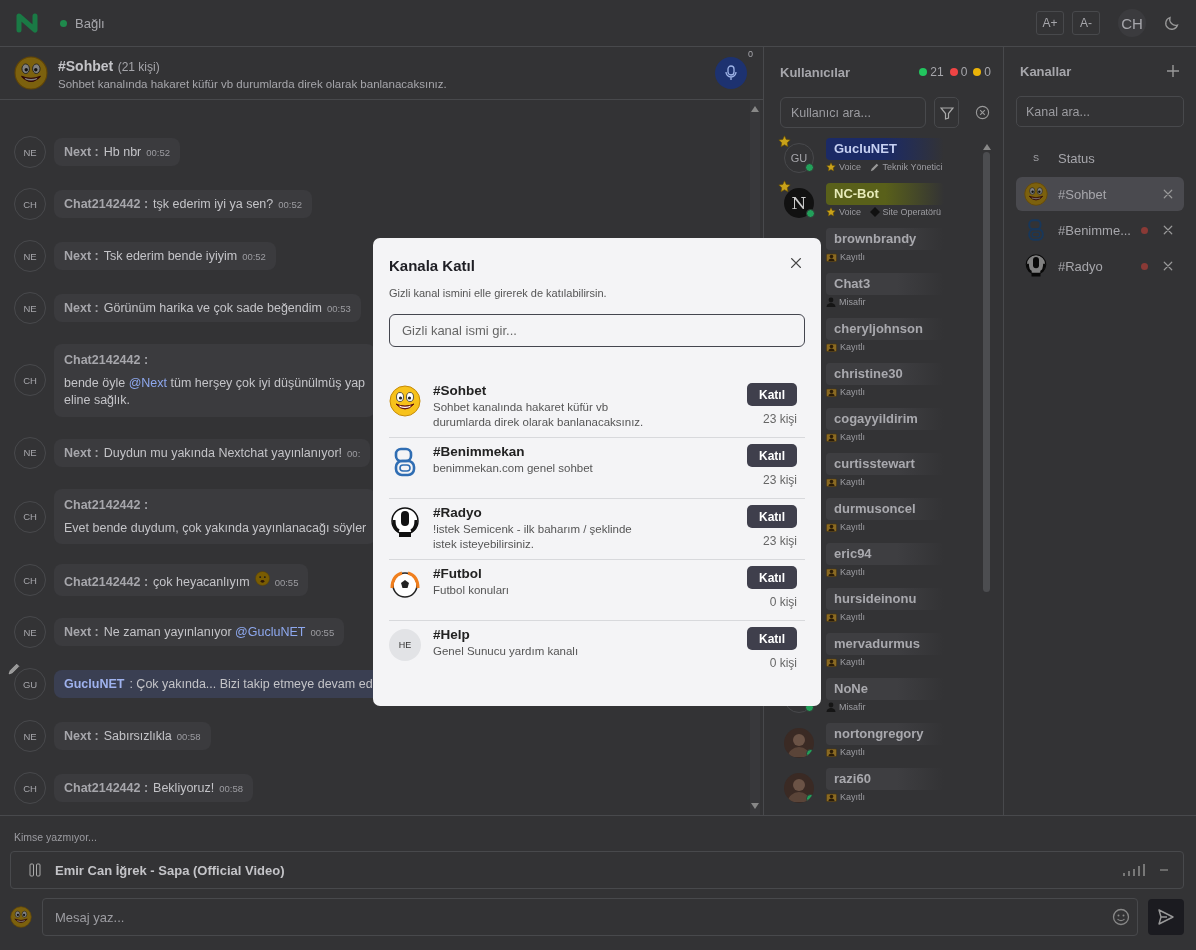  What do you see at coordinates (1134, 870) in the screenshot?
I see `volume-bars-icon` at bounding box center [1134, 870].